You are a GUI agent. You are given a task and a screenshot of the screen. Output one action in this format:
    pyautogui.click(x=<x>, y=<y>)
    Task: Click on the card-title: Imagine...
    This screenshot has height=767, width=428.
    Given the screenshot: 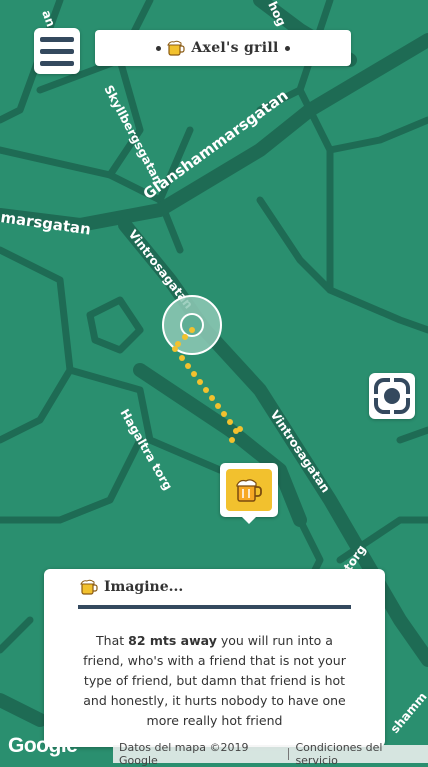 What is the action you would take?
    pyautogui.click(x=144, y=587)
    